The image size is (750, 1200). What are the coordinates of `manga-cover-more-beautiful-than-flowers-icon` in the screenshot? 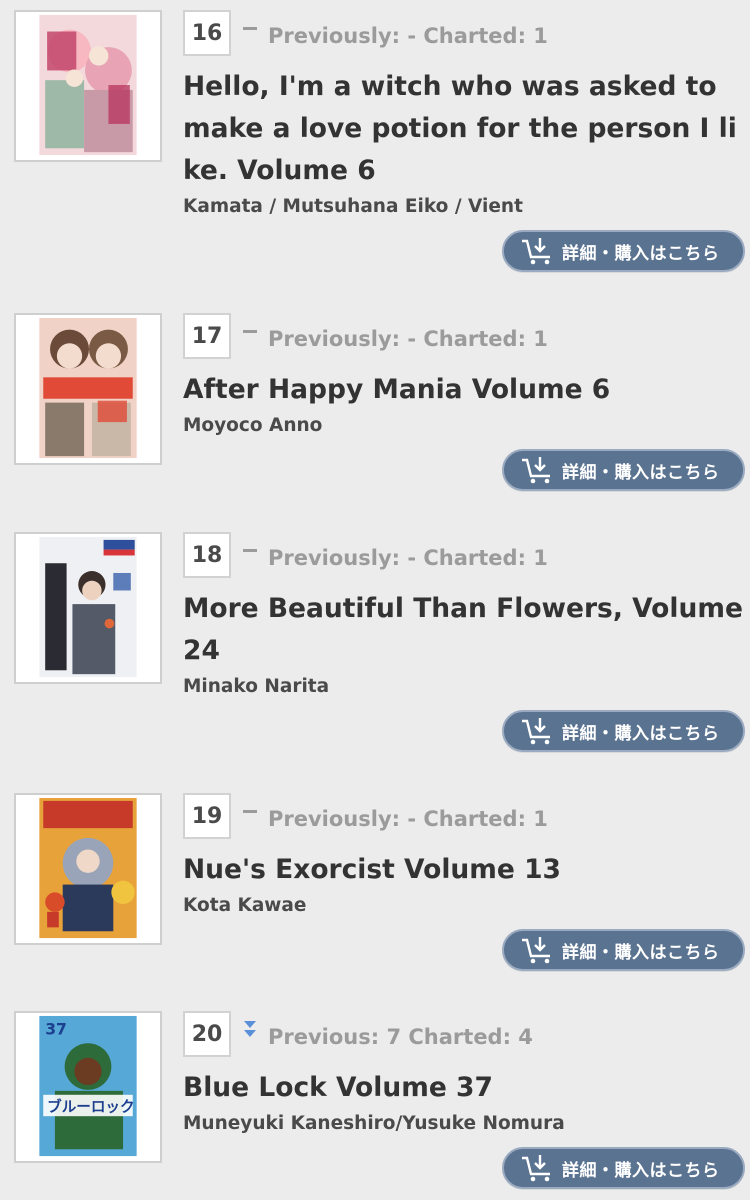 It's located at (88, 607).